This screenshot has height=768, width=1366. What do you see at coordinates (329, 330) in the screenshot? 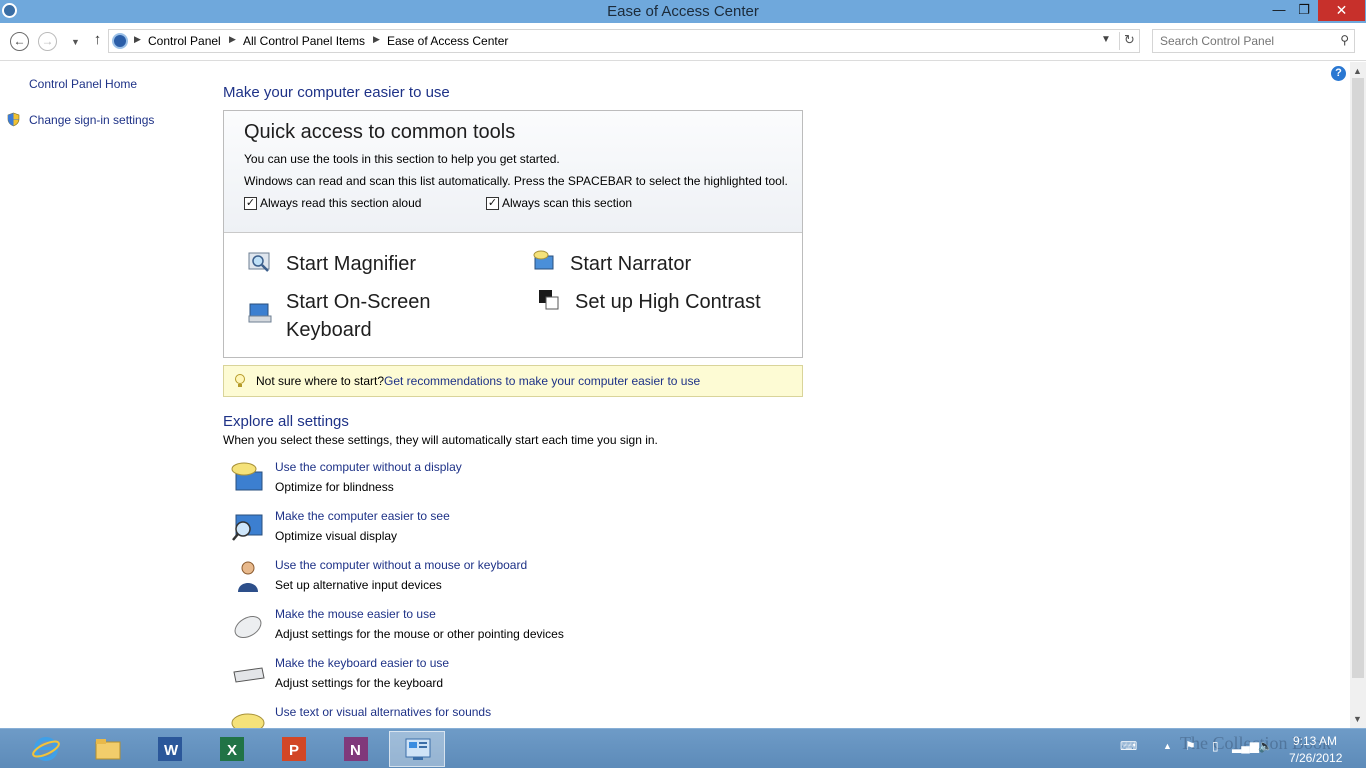
I see `keyboard-label-line2: Keyboard` at bounding box center [329, 330].